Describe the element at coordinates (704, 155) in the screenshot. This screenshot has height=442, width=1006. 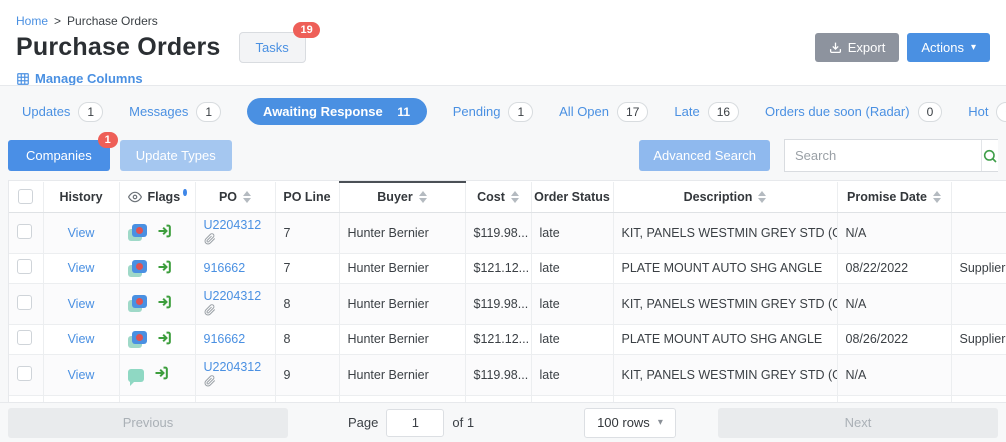
I see `advanced-search-button: Advanced Search` at that location.